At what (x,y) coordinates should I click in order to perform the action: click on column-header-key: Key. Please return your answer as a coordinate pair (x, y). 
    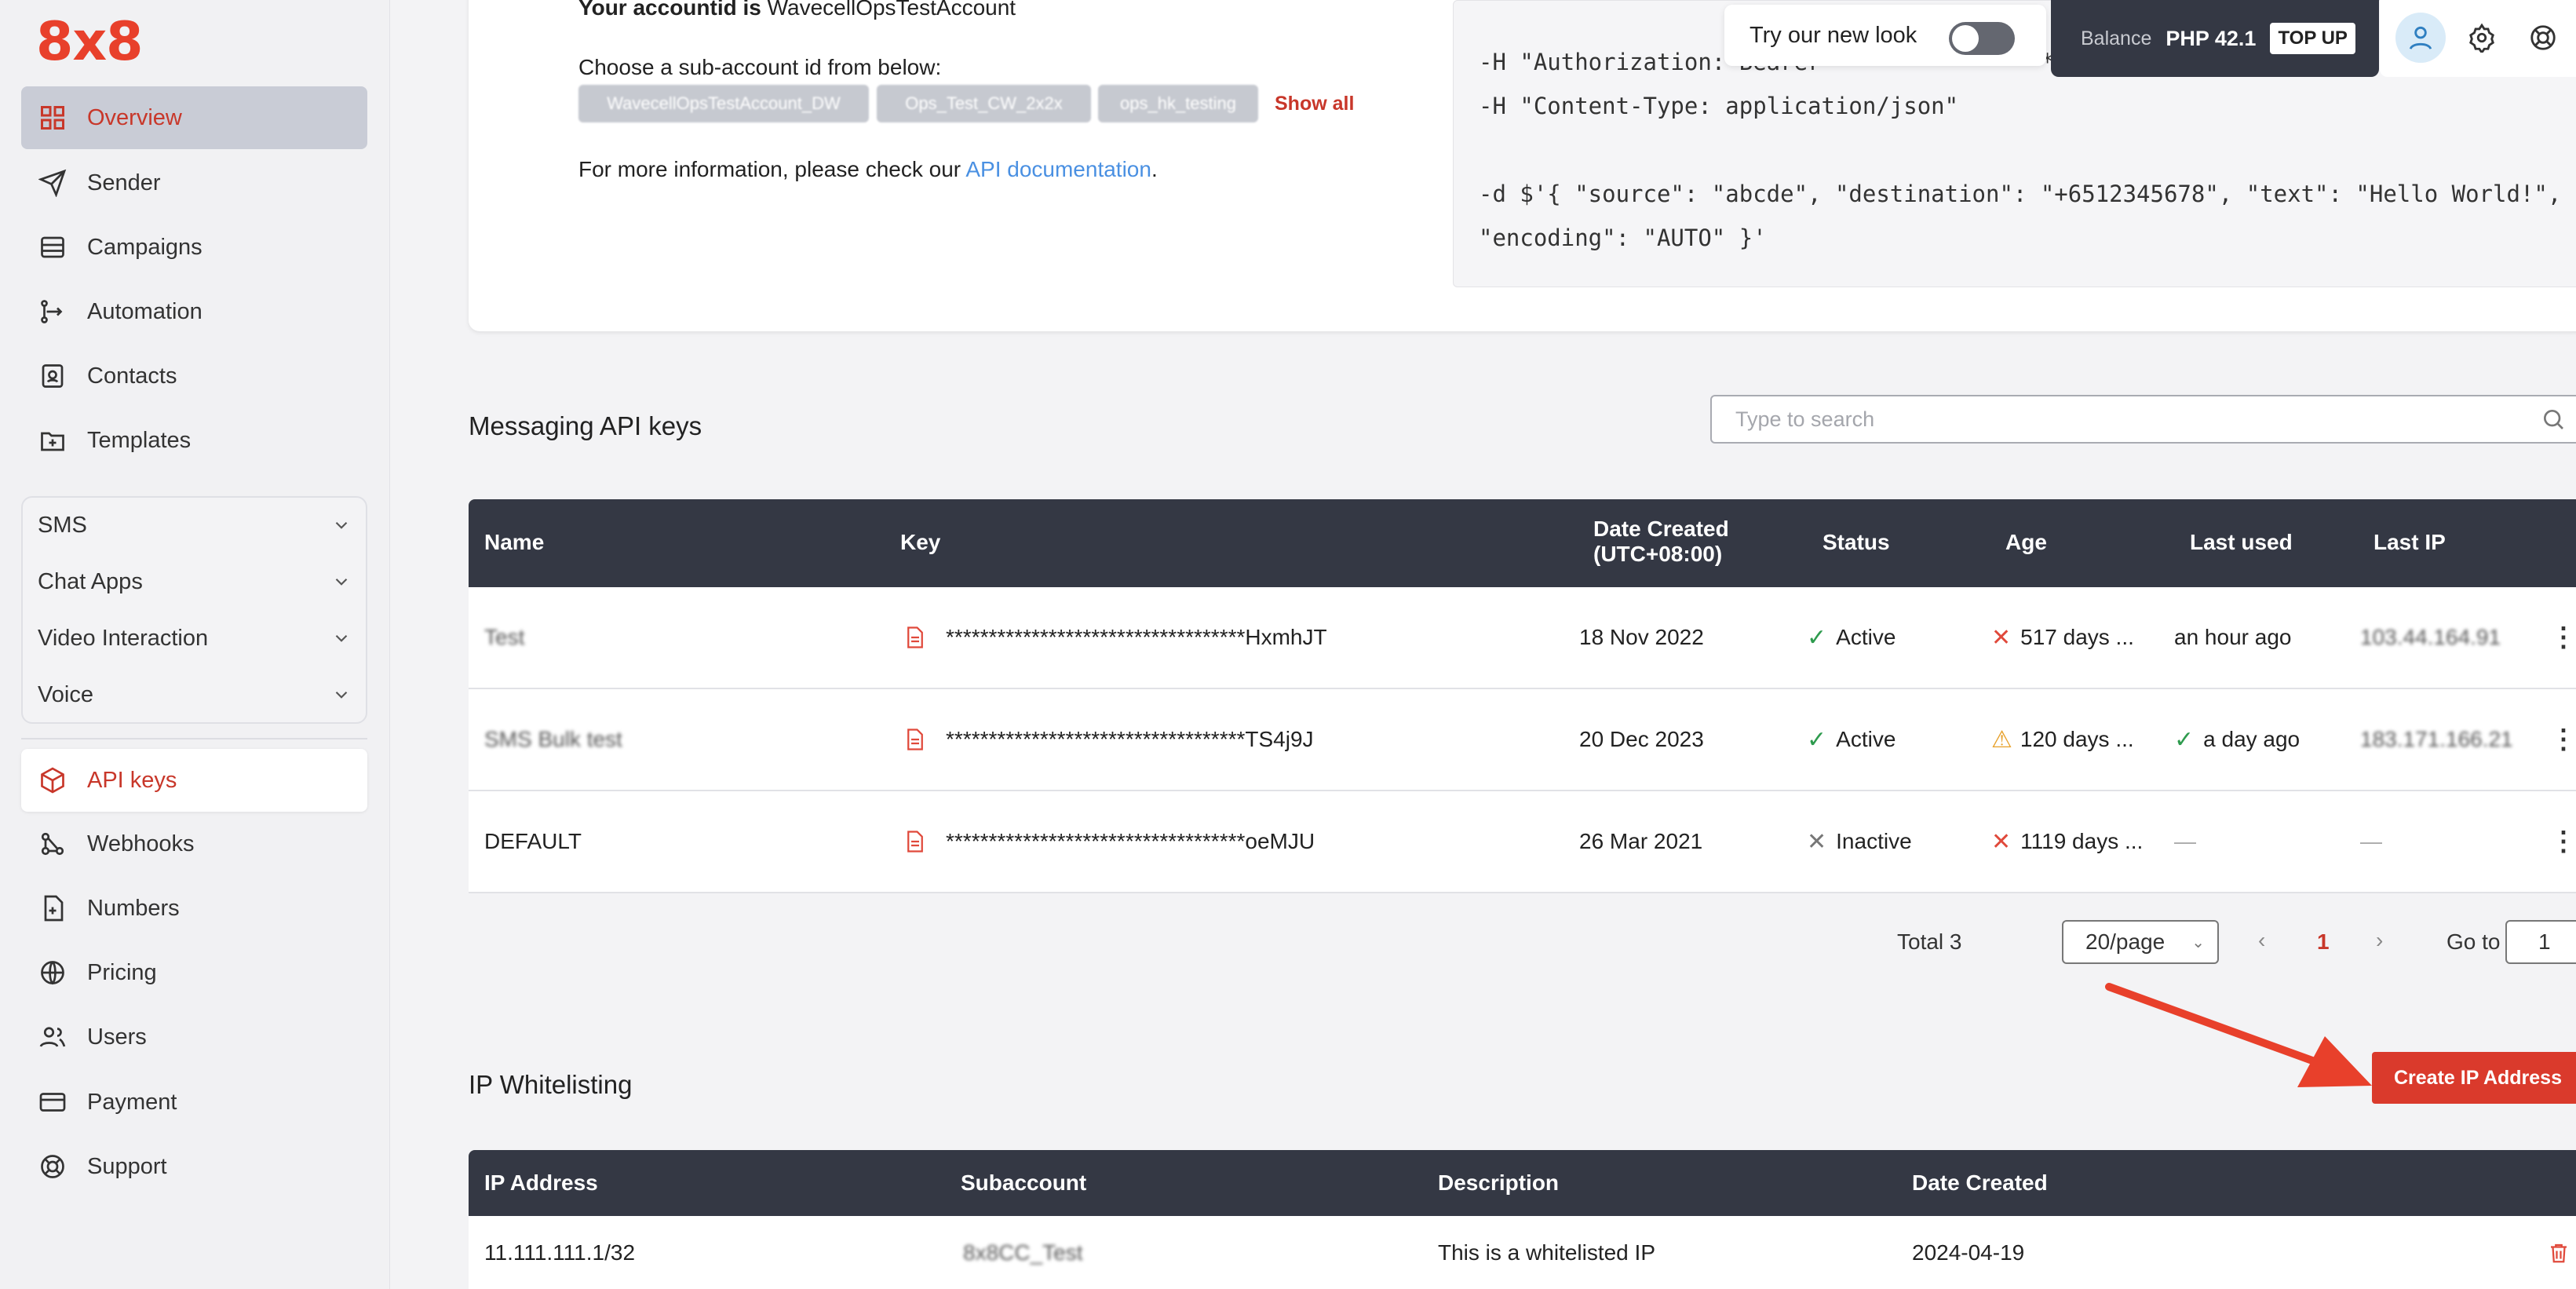
    Looking at the image, I should click on (920, 542).